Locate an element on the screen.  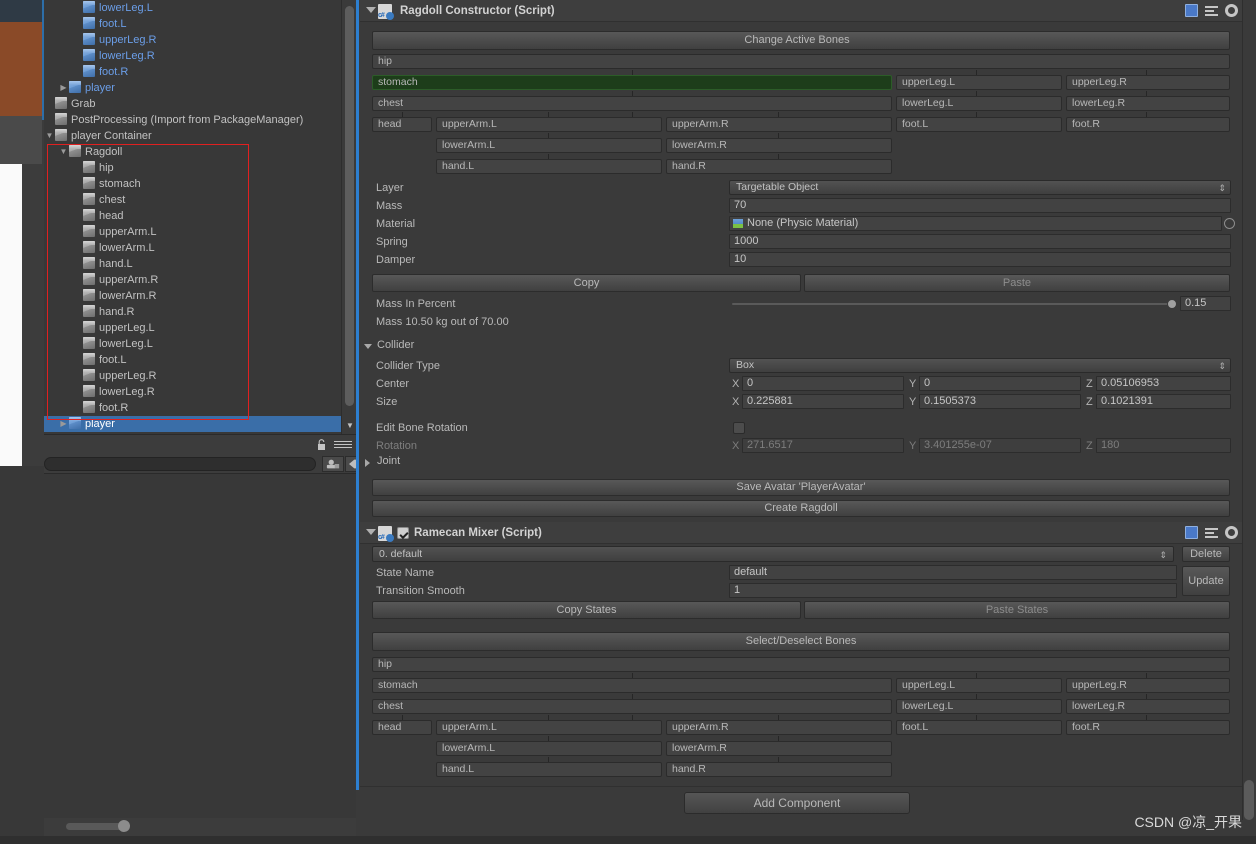
center-z-field: 0.05106953 is located at coordinates (1163, 383).